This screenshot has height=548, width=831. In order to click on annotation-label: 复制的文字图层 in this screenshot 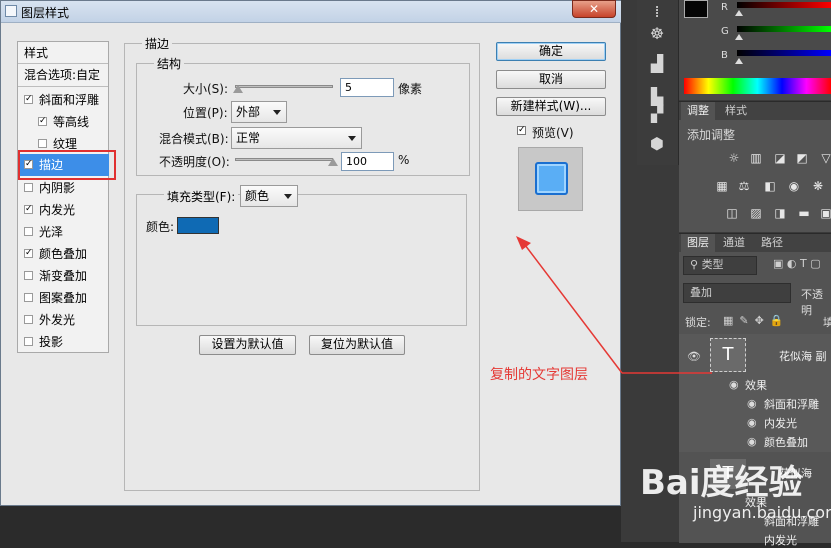, I will do `click(539, 375)`.